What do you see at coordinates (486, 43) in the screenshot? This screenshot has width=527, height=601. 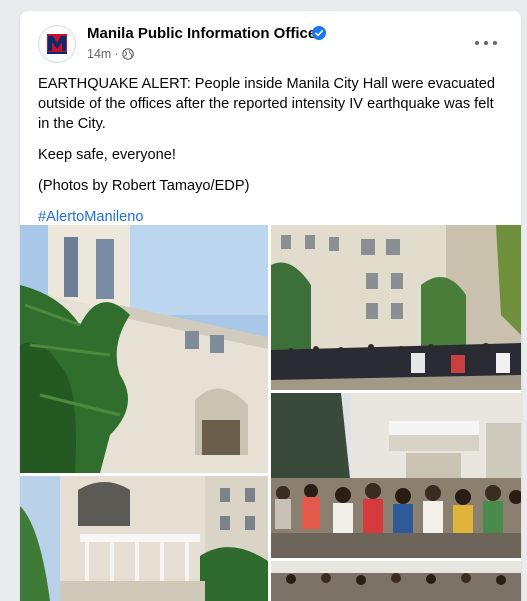 I see `more-options-icon` at bounding box center [486, 43].